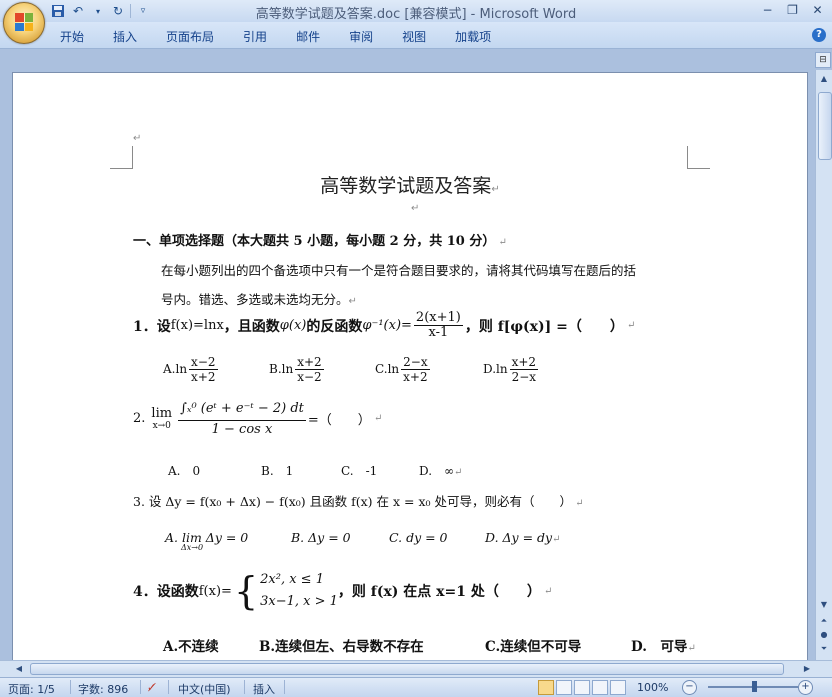 Image resolution: width=832 pixels, height=697 pixels. Describe the element at coordinates (299, 601) in the screenshot. I see `q4-case-2: 3x−1, x > 1` at that location.